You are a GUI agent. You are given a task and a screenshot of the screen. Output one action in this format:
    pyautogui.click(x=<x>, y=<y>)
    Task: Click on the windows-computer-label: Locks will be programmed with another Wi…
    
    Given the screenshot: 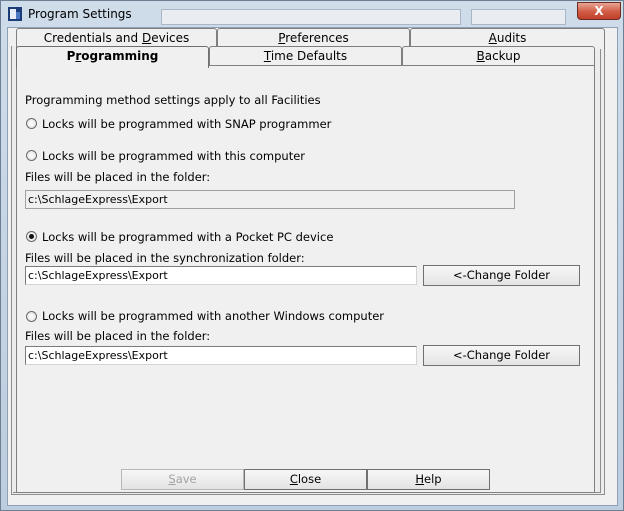 What is the action you would take?
    pyautogui.click(x=213, y=316)
    